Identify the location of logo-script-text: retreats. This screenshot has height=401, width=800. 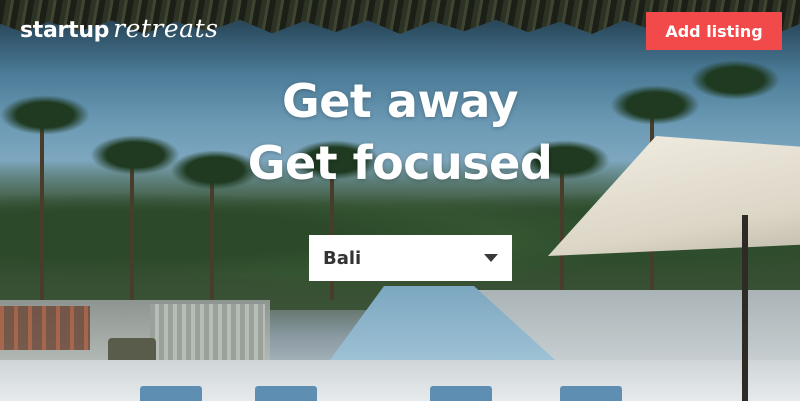
(166, 28).